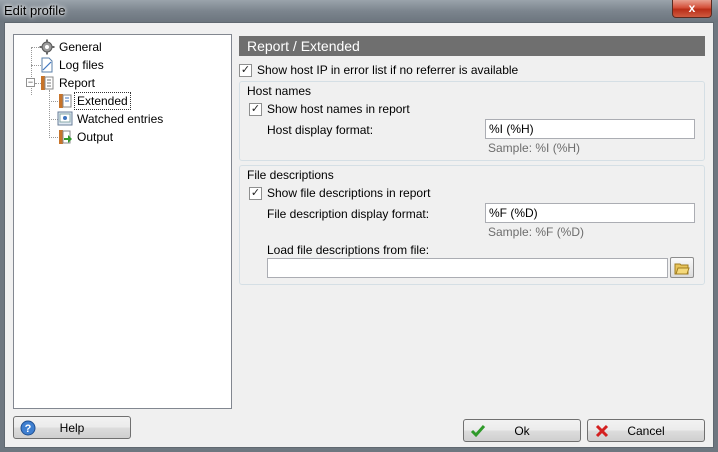  Describe the element at coordinates (472, 46) in the screenshot. I see `panel-header: Report / Extended` at that location.